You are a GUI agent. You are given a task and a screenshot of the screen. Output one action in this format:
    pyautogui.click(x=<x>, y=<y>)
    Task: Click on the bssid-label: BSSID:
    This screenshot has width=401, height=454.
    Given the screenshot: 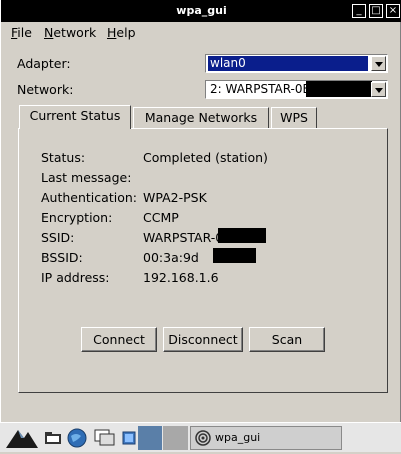 What is the action you would take?
    pyautogui.click(x=62, y=257)
    